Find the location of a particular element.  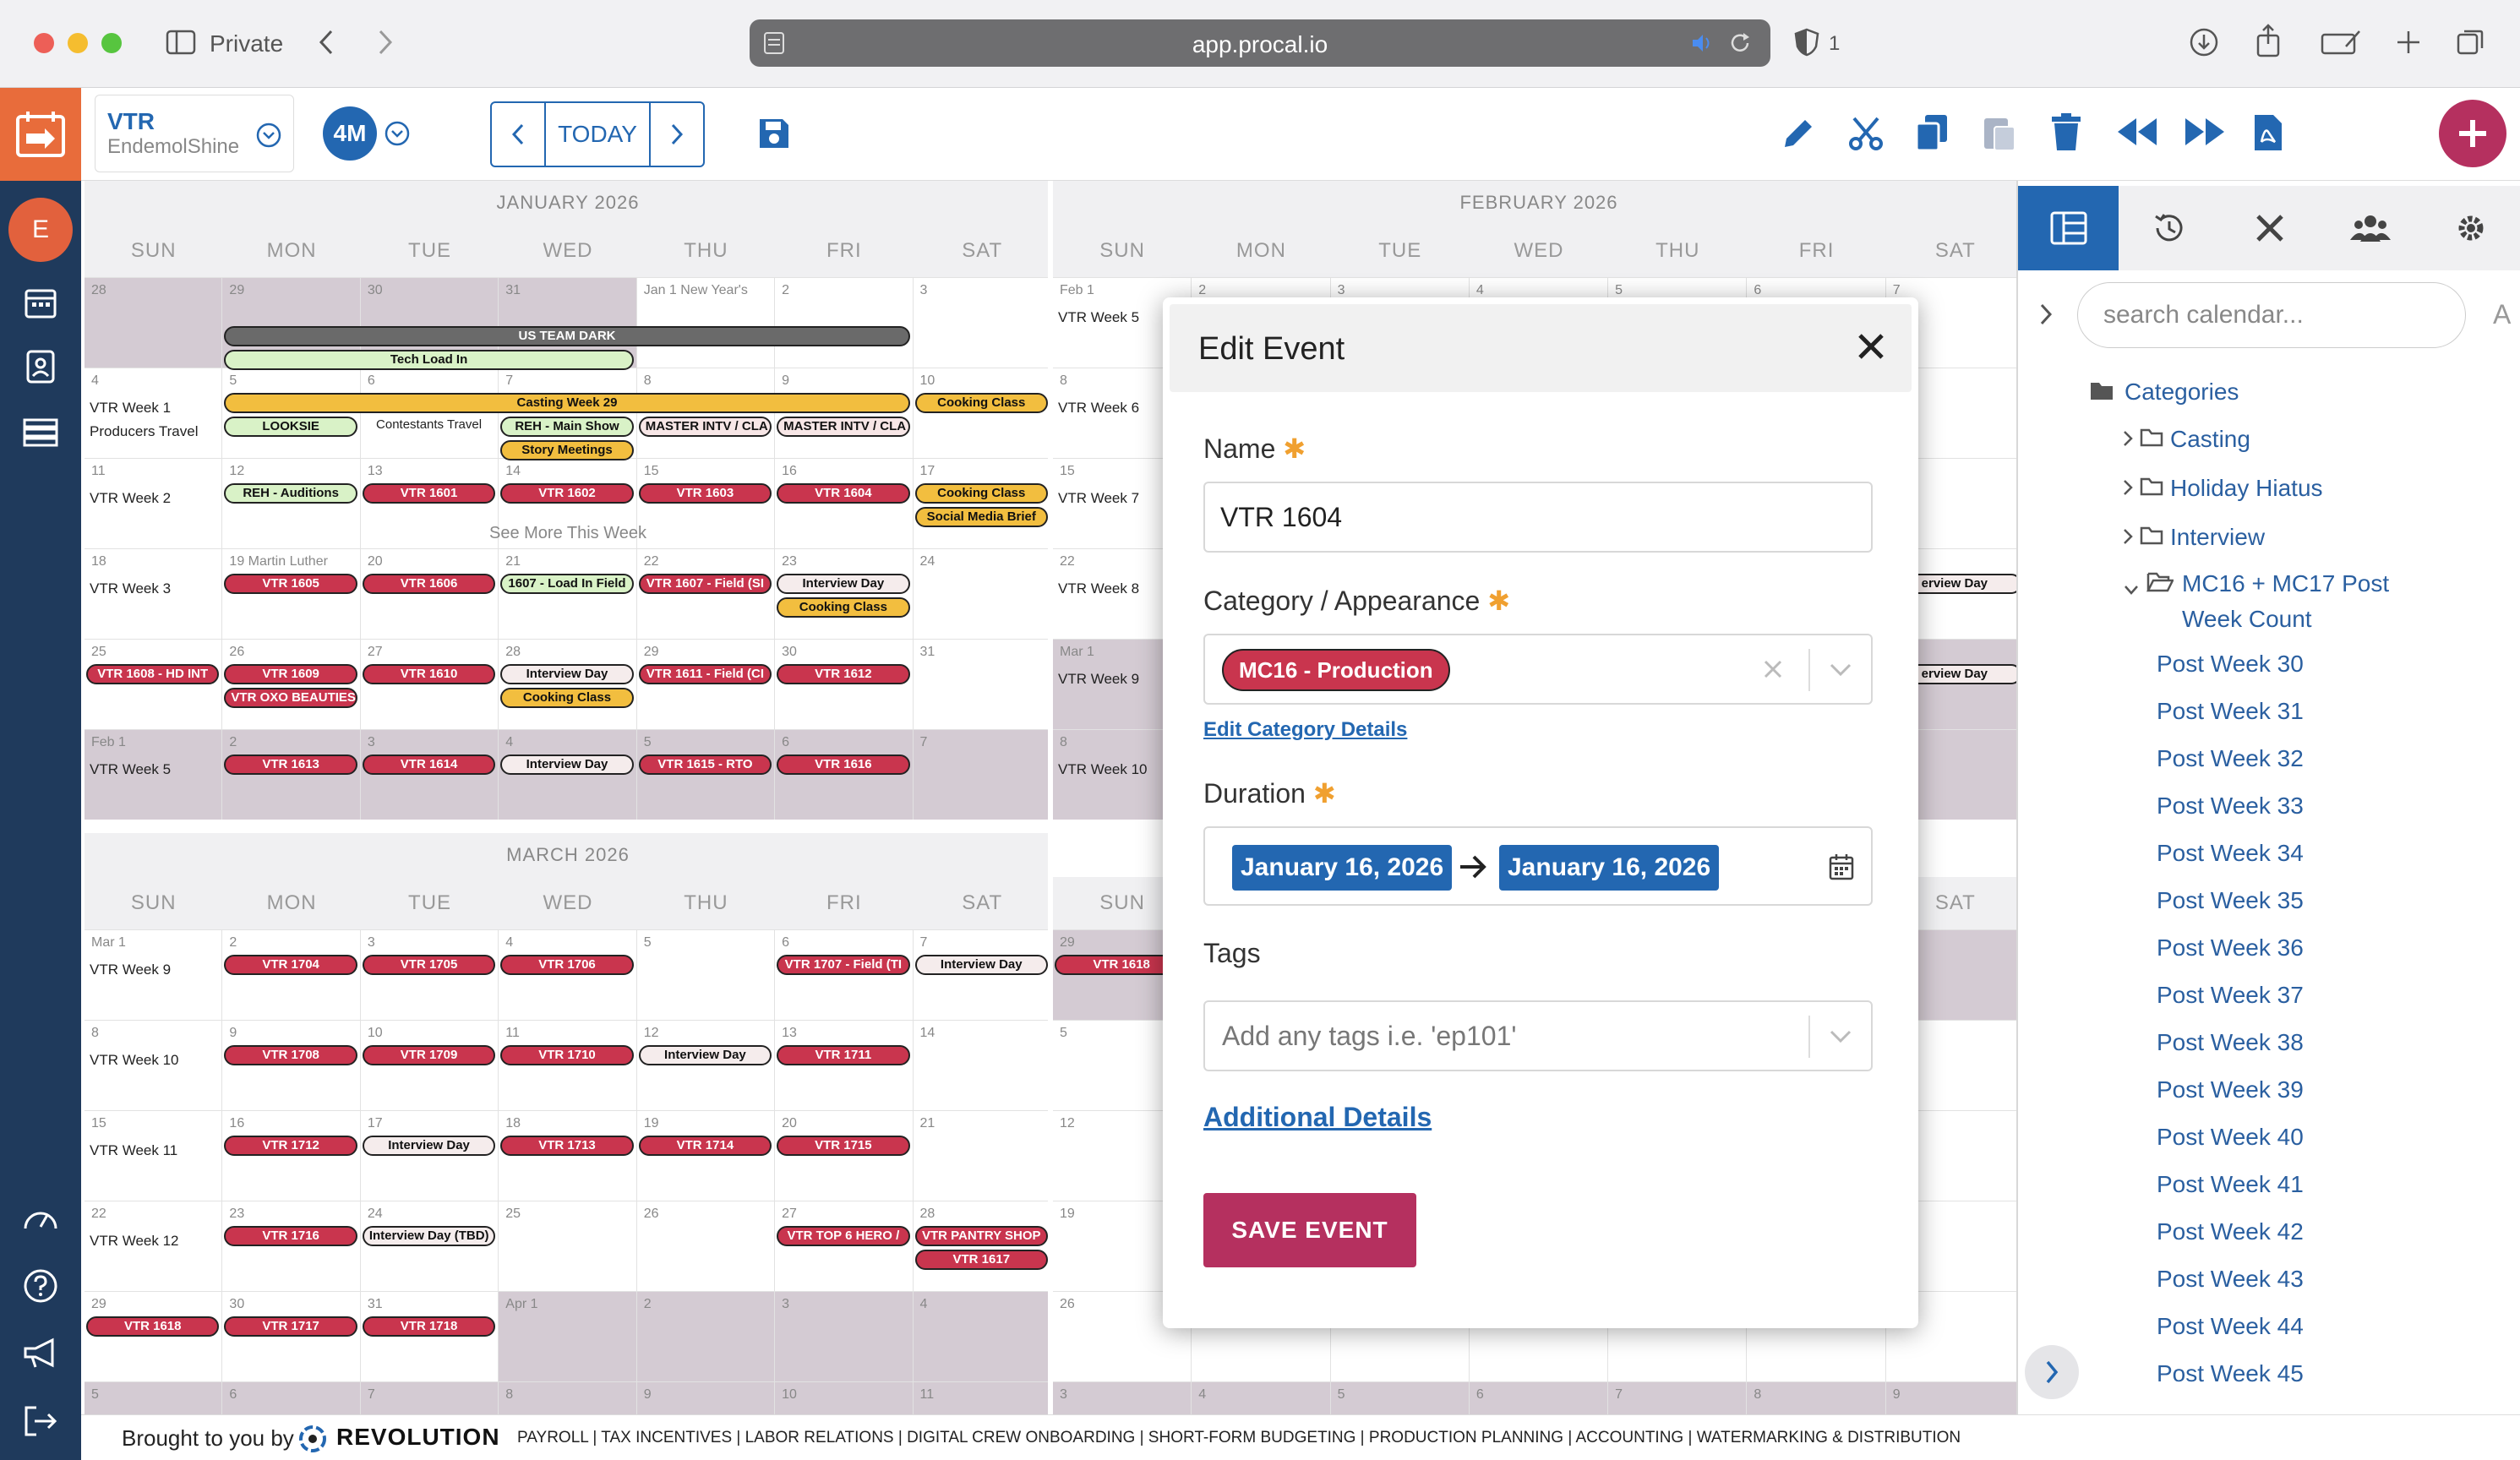

day-cell: Apr 1 is located at coordinates (568, 1336).